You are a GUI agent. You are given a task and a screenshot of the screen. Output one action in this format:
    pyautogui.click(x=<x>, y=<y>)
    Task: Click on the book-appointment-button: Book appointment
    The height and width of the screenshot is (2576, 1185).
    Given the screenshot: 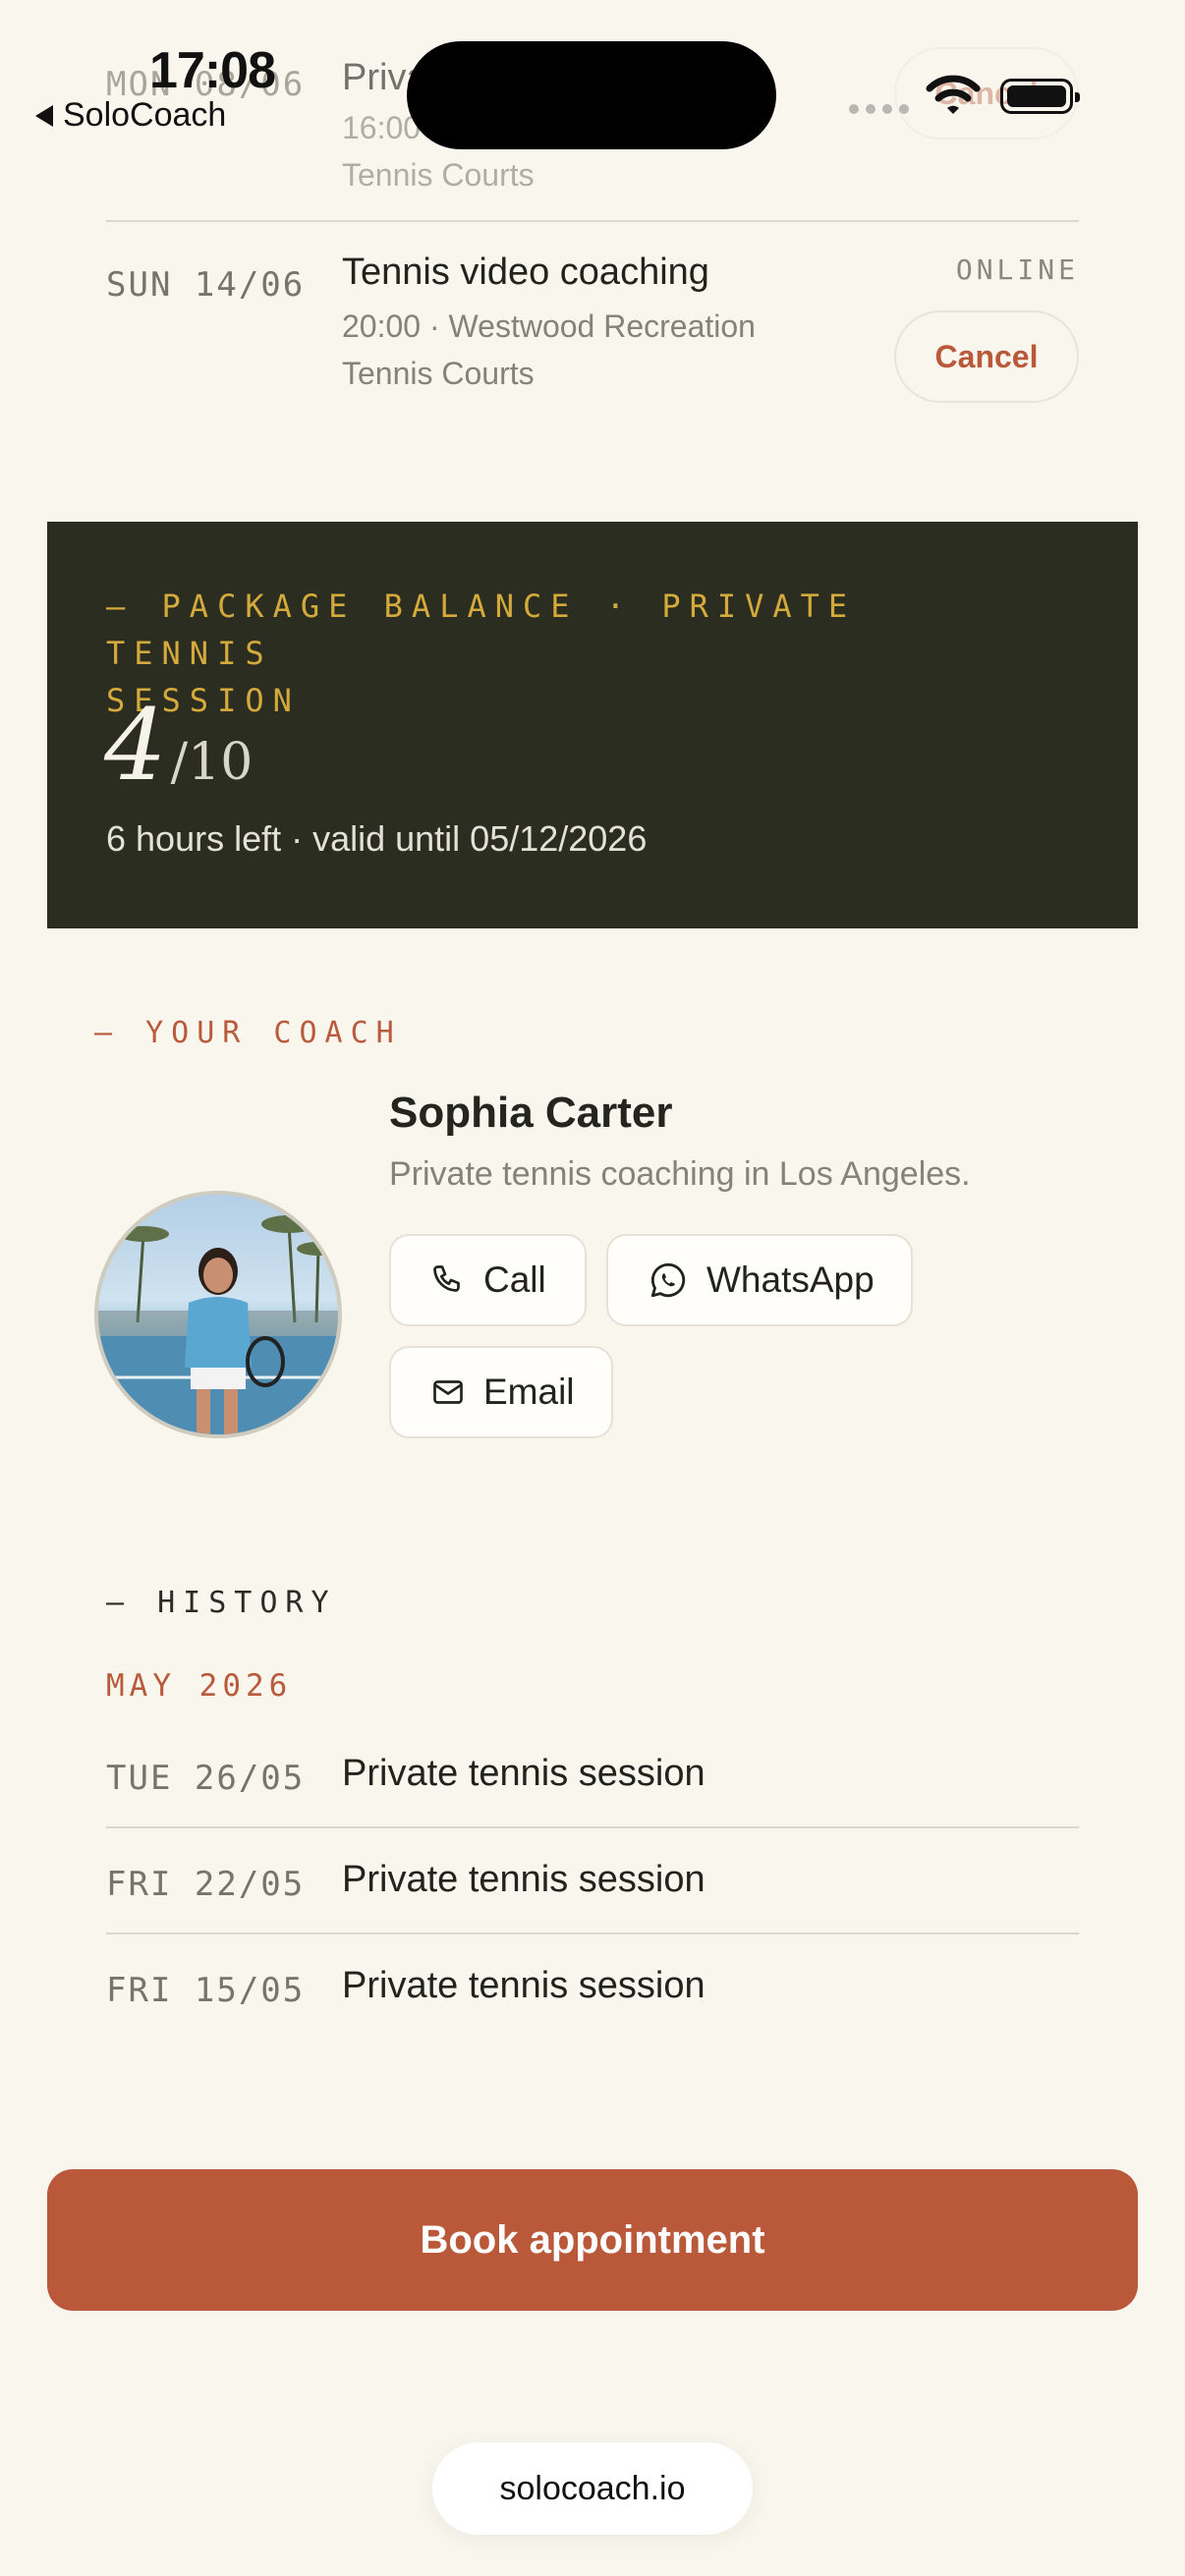 What is the action you would take?
    pyautogui.click(x=592, y=2240)
    